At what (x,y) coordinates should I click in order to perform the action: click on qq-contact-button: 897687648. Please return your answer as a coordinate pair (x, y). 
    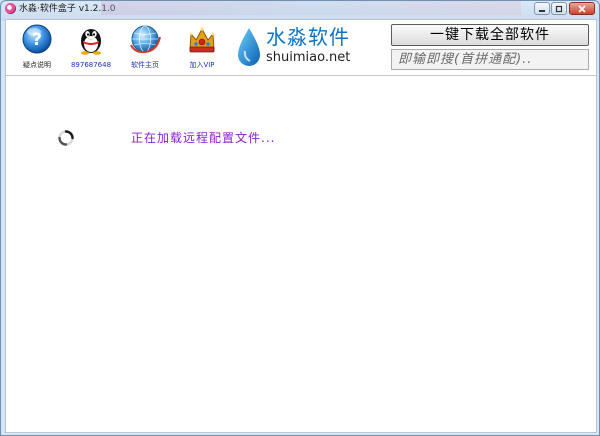
    Looking at the image, I should click on (91, 49).